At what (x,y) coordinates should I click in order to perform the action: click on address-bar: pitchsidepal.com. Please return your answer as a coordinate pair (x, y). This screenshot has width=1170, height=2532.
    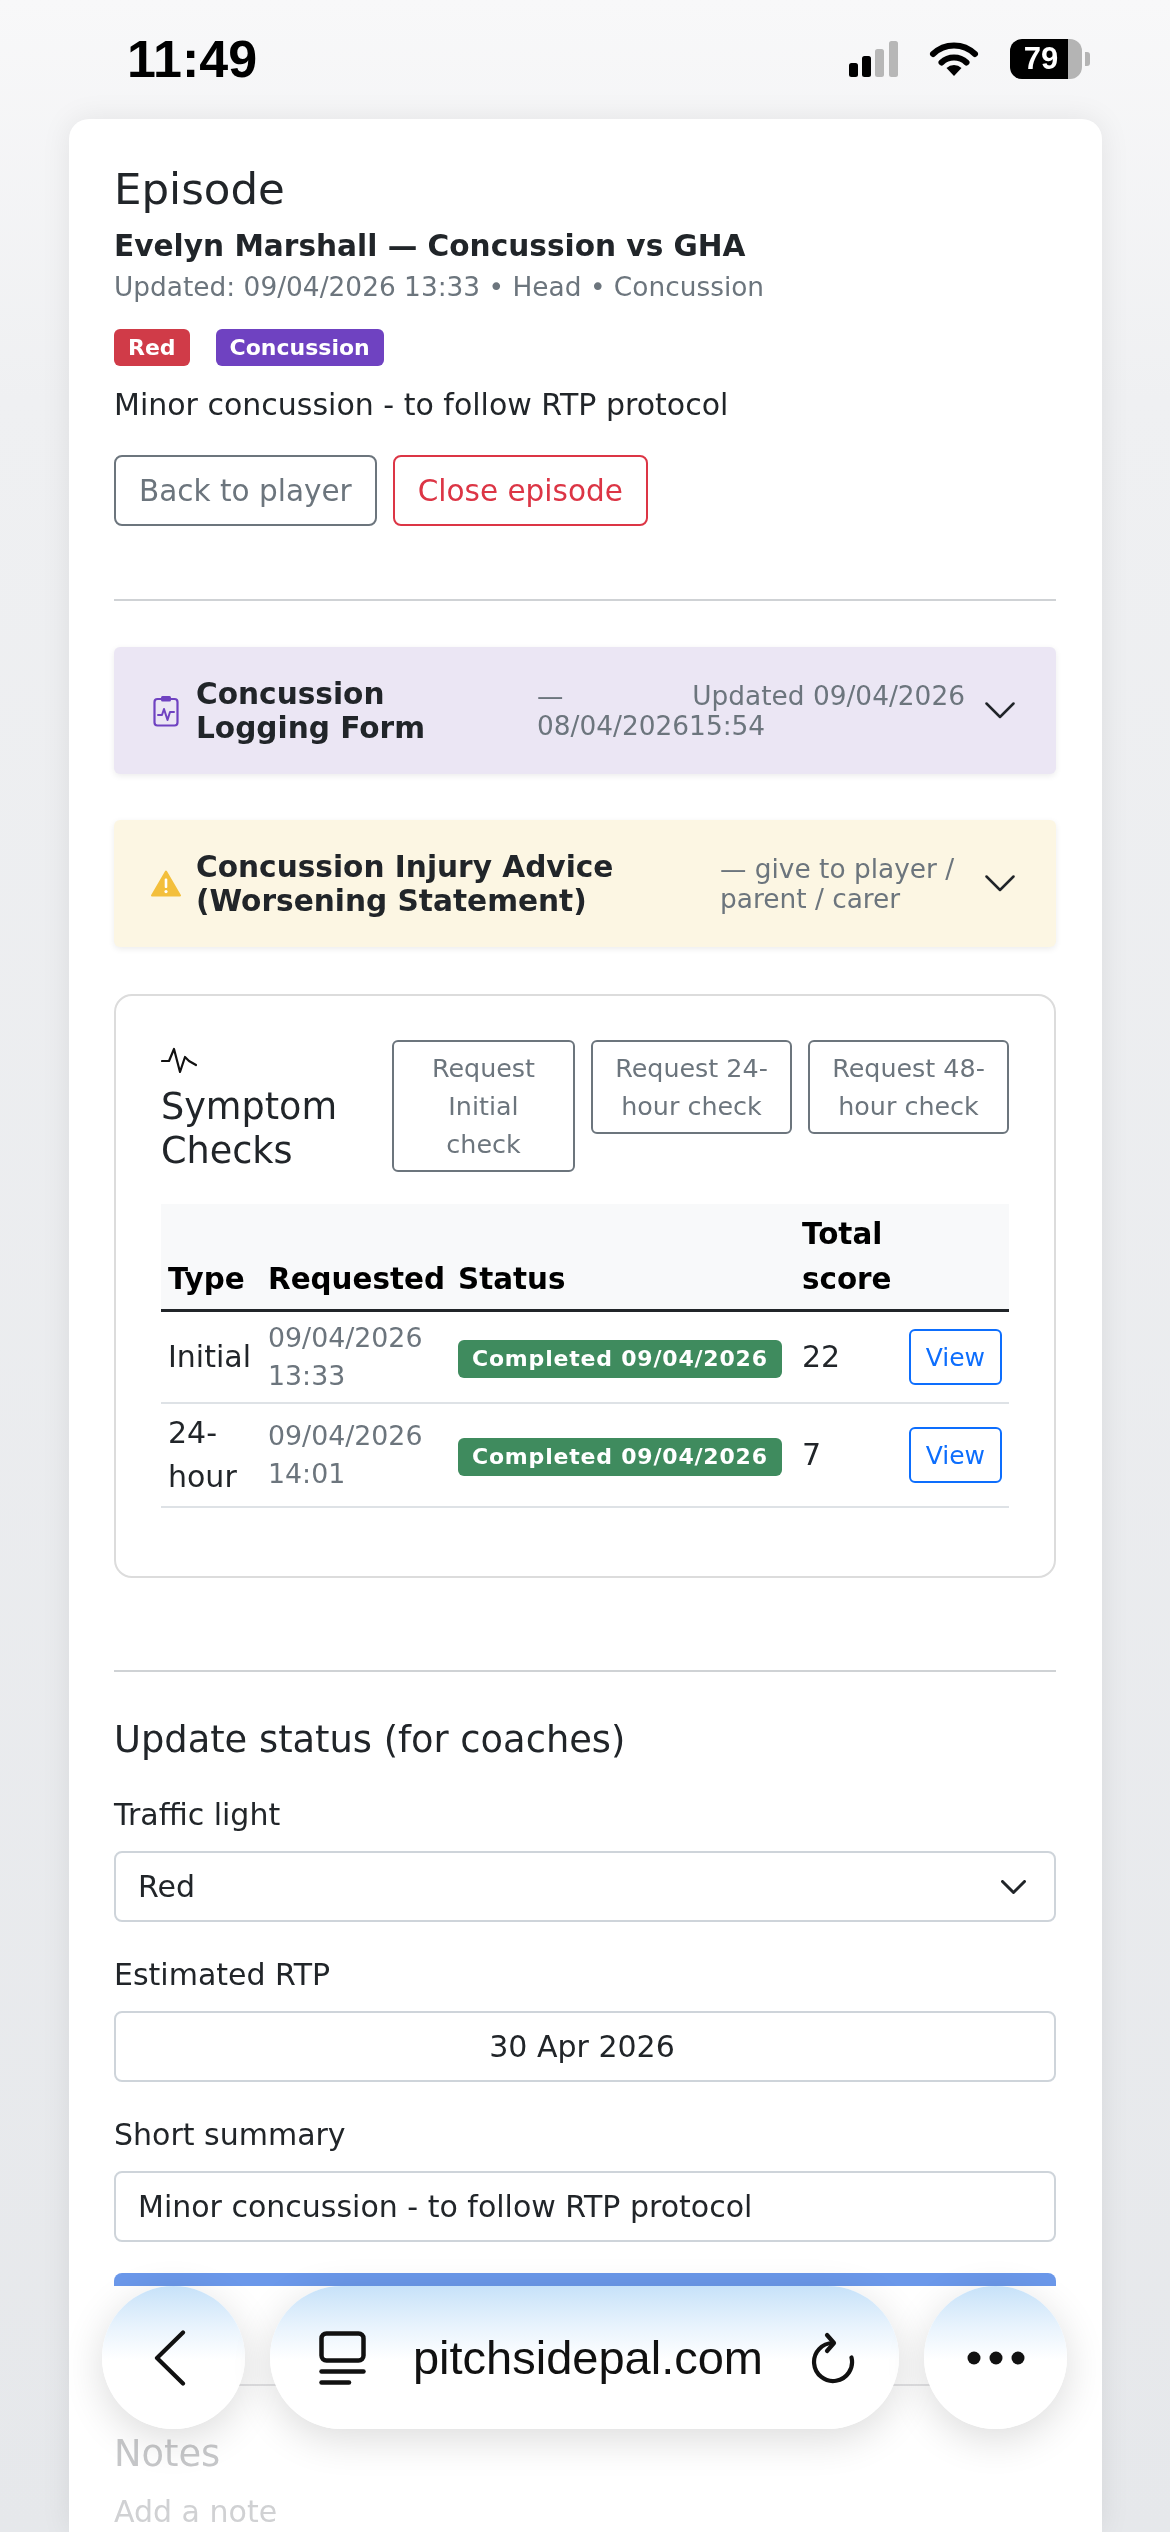
    Looking at the image, I should click on (584, 2357).